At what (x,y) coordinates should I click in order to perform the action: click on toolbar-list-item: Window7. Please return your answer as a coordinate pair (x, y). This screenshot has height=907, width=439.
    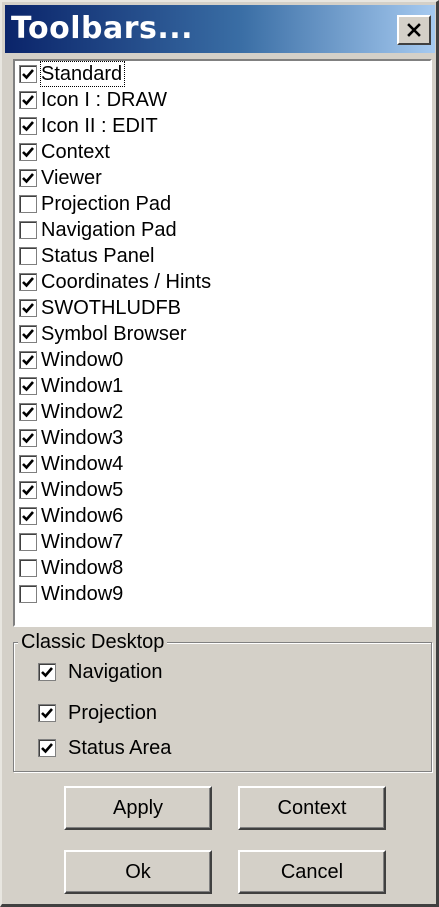
    Looking at the image, I should click on (222, 542).